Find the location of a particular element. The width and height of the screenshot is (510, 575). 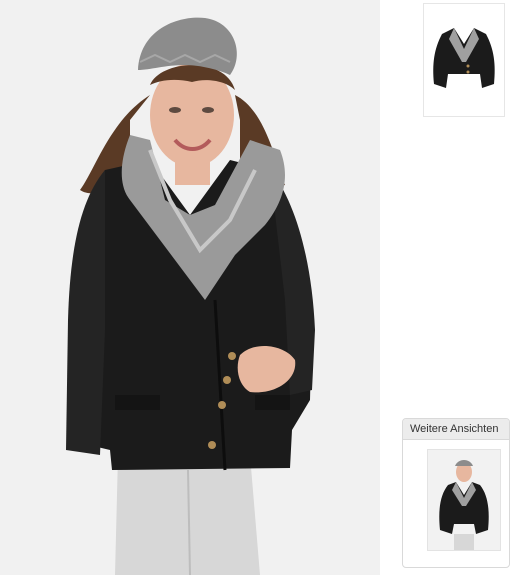

thumbnail-product-only is located at coordinates (464, 60).